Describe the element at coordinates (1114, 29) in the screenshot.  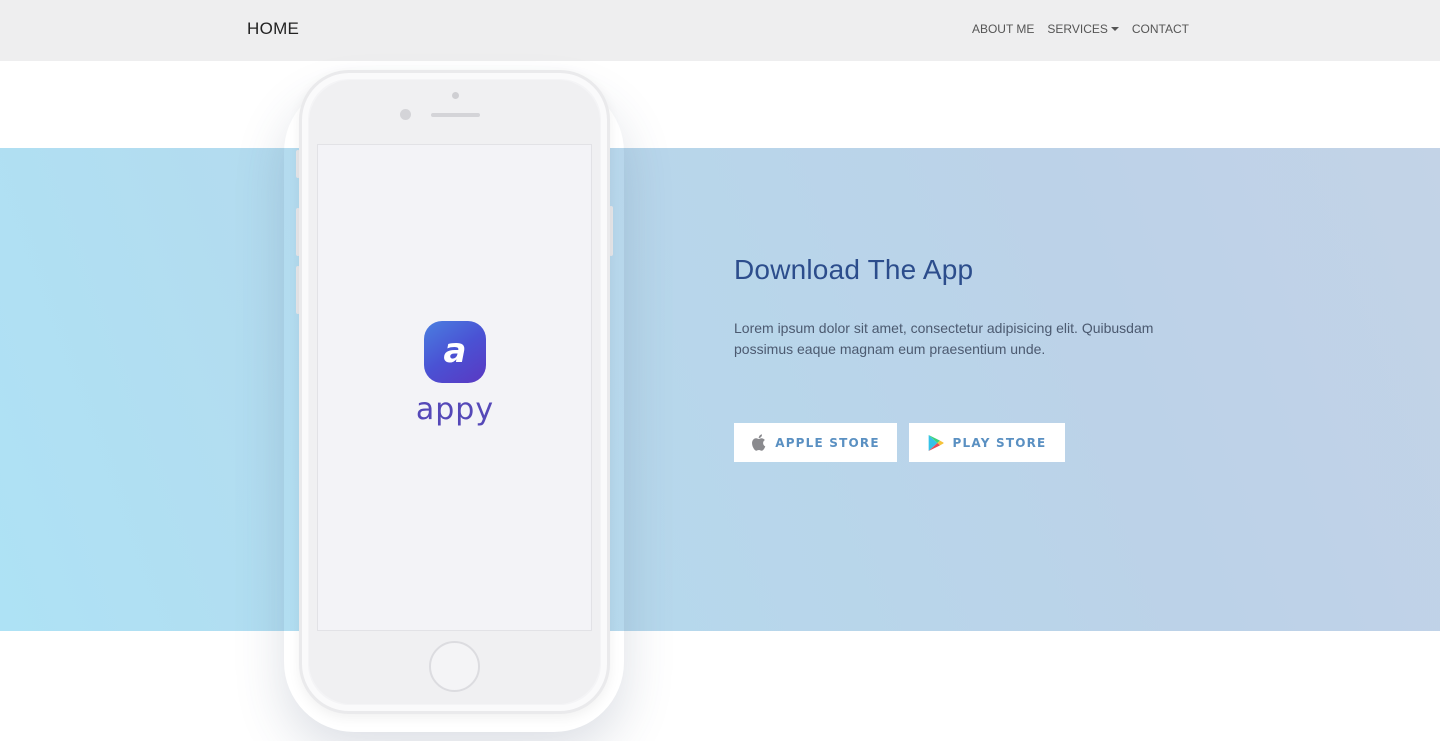
I see `caret-down-icon` at that location.